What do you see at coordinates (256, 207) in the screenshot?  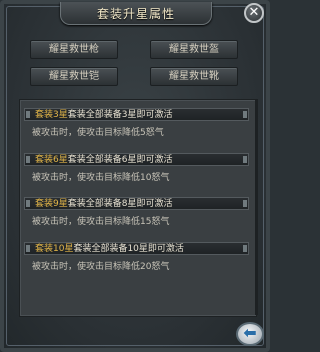 I see `scrollbar` at bounding box center [256, 207].